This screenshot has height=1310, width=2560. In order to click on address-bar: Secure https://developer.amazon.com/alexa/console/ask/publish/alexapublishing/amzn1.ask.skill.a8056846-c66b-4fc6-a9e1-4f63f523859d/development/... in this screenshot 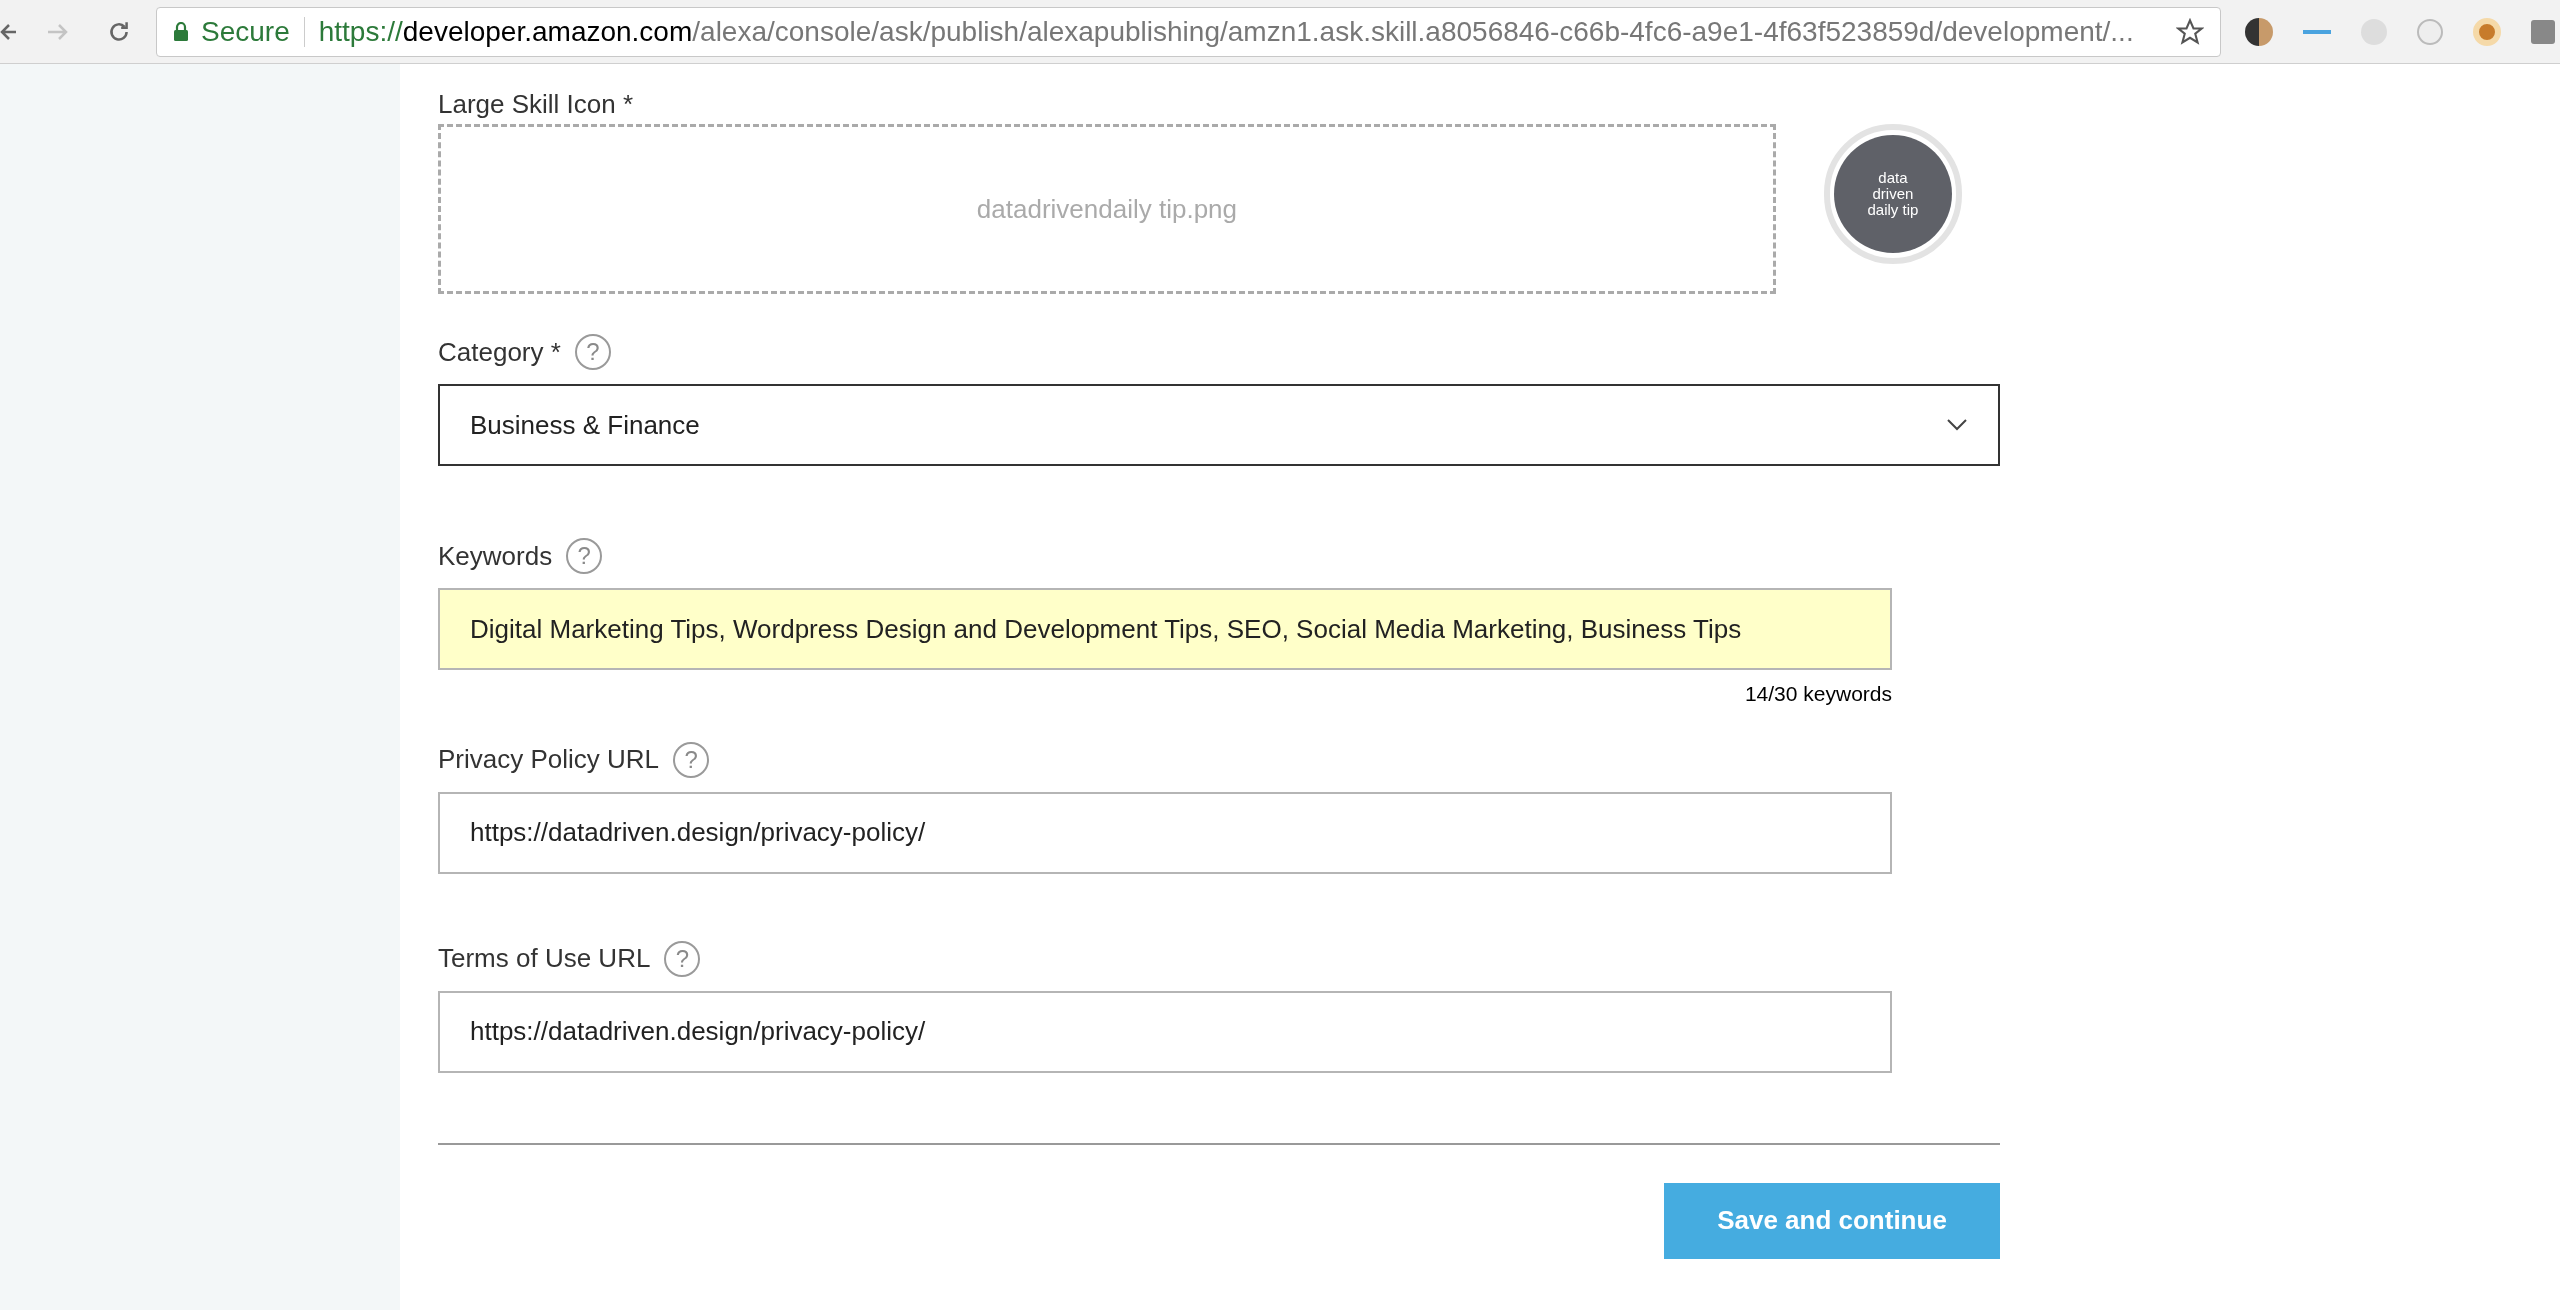, I will do `click(1188, 31)`.